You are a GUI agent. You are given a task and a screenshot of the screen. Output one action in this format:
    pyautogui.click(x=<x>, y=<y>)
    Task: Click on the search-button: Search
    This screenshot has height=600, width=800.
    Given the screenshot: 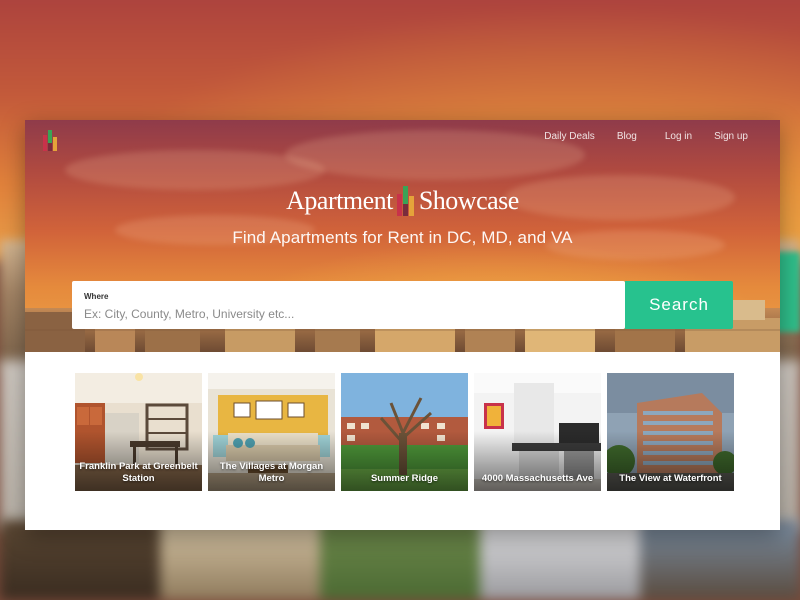 What is the action you would take?
    pyautogui.click(x=679, y=305)
    